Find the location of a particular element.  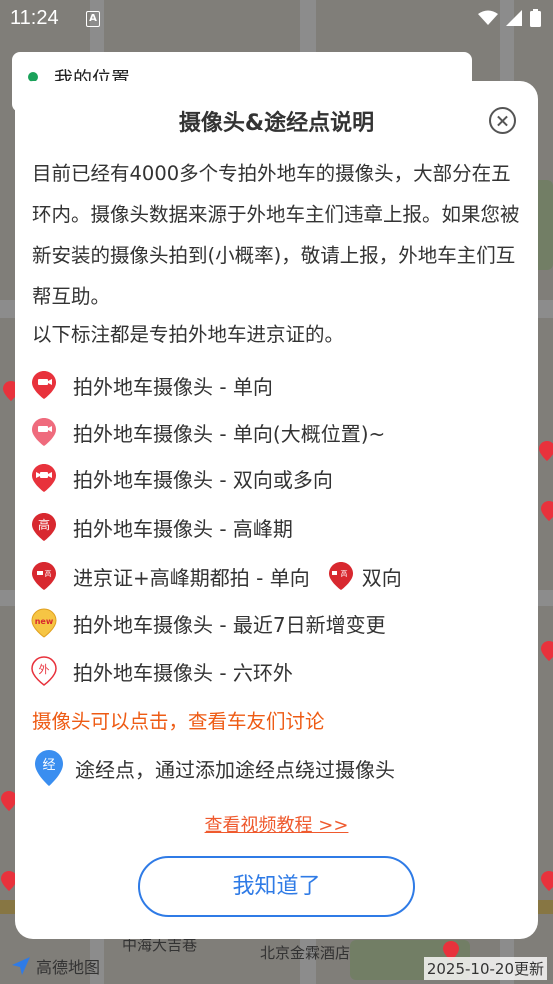

outside-sixth-ring-pin-icon: 外 is located at coordinates (44, 671).